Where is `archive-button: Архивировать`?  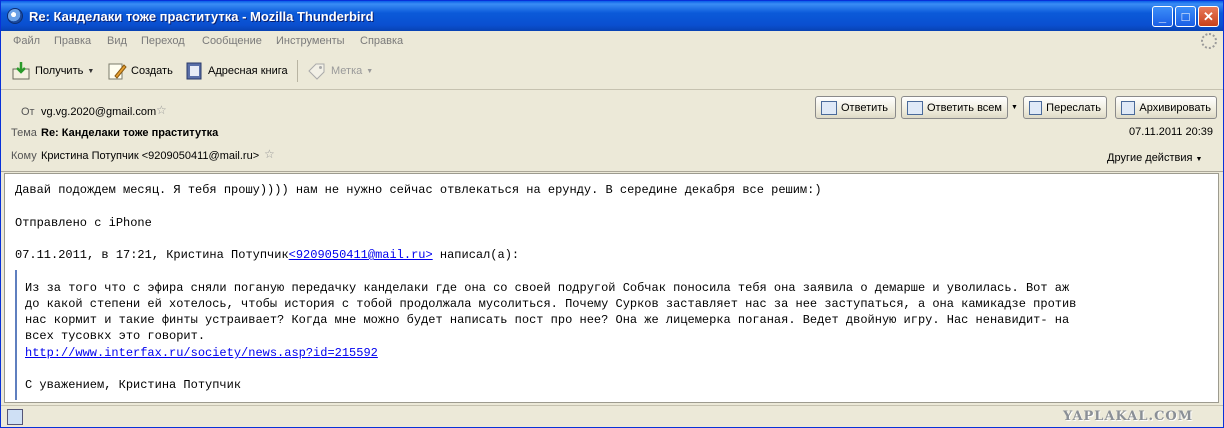
archive-button: Архивировать is located at coordinates (1166, 107).